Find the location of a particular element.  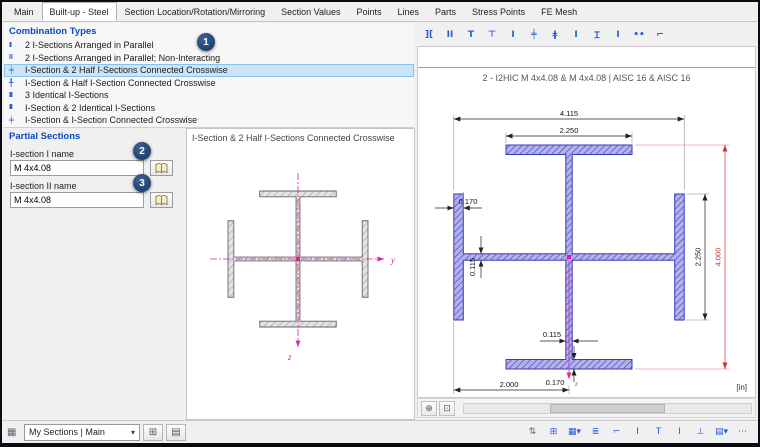

type-channel-icon: ⌐ is located at coordinates (660, 34).